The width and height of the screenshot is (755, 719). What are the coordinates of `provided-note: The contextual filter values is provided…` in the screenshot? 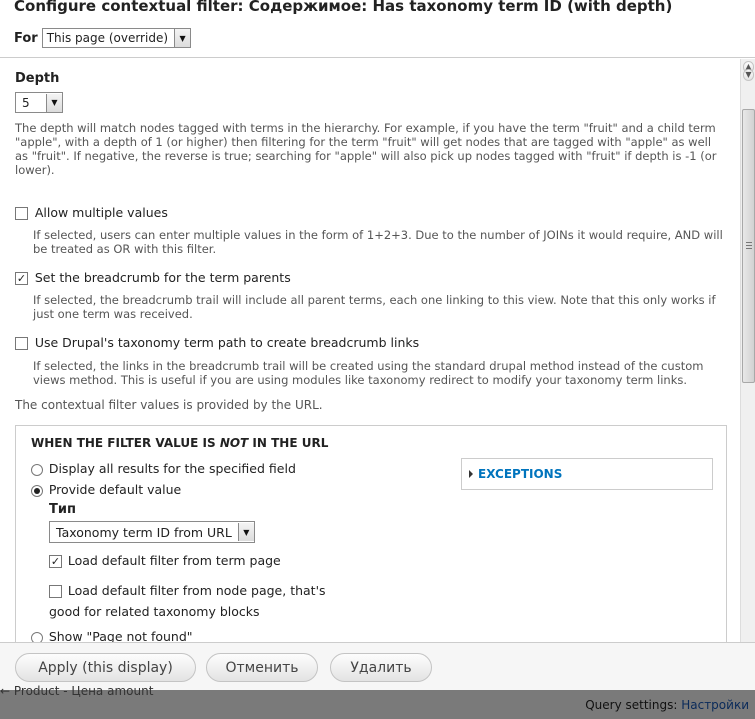 It's located at (169, 405).